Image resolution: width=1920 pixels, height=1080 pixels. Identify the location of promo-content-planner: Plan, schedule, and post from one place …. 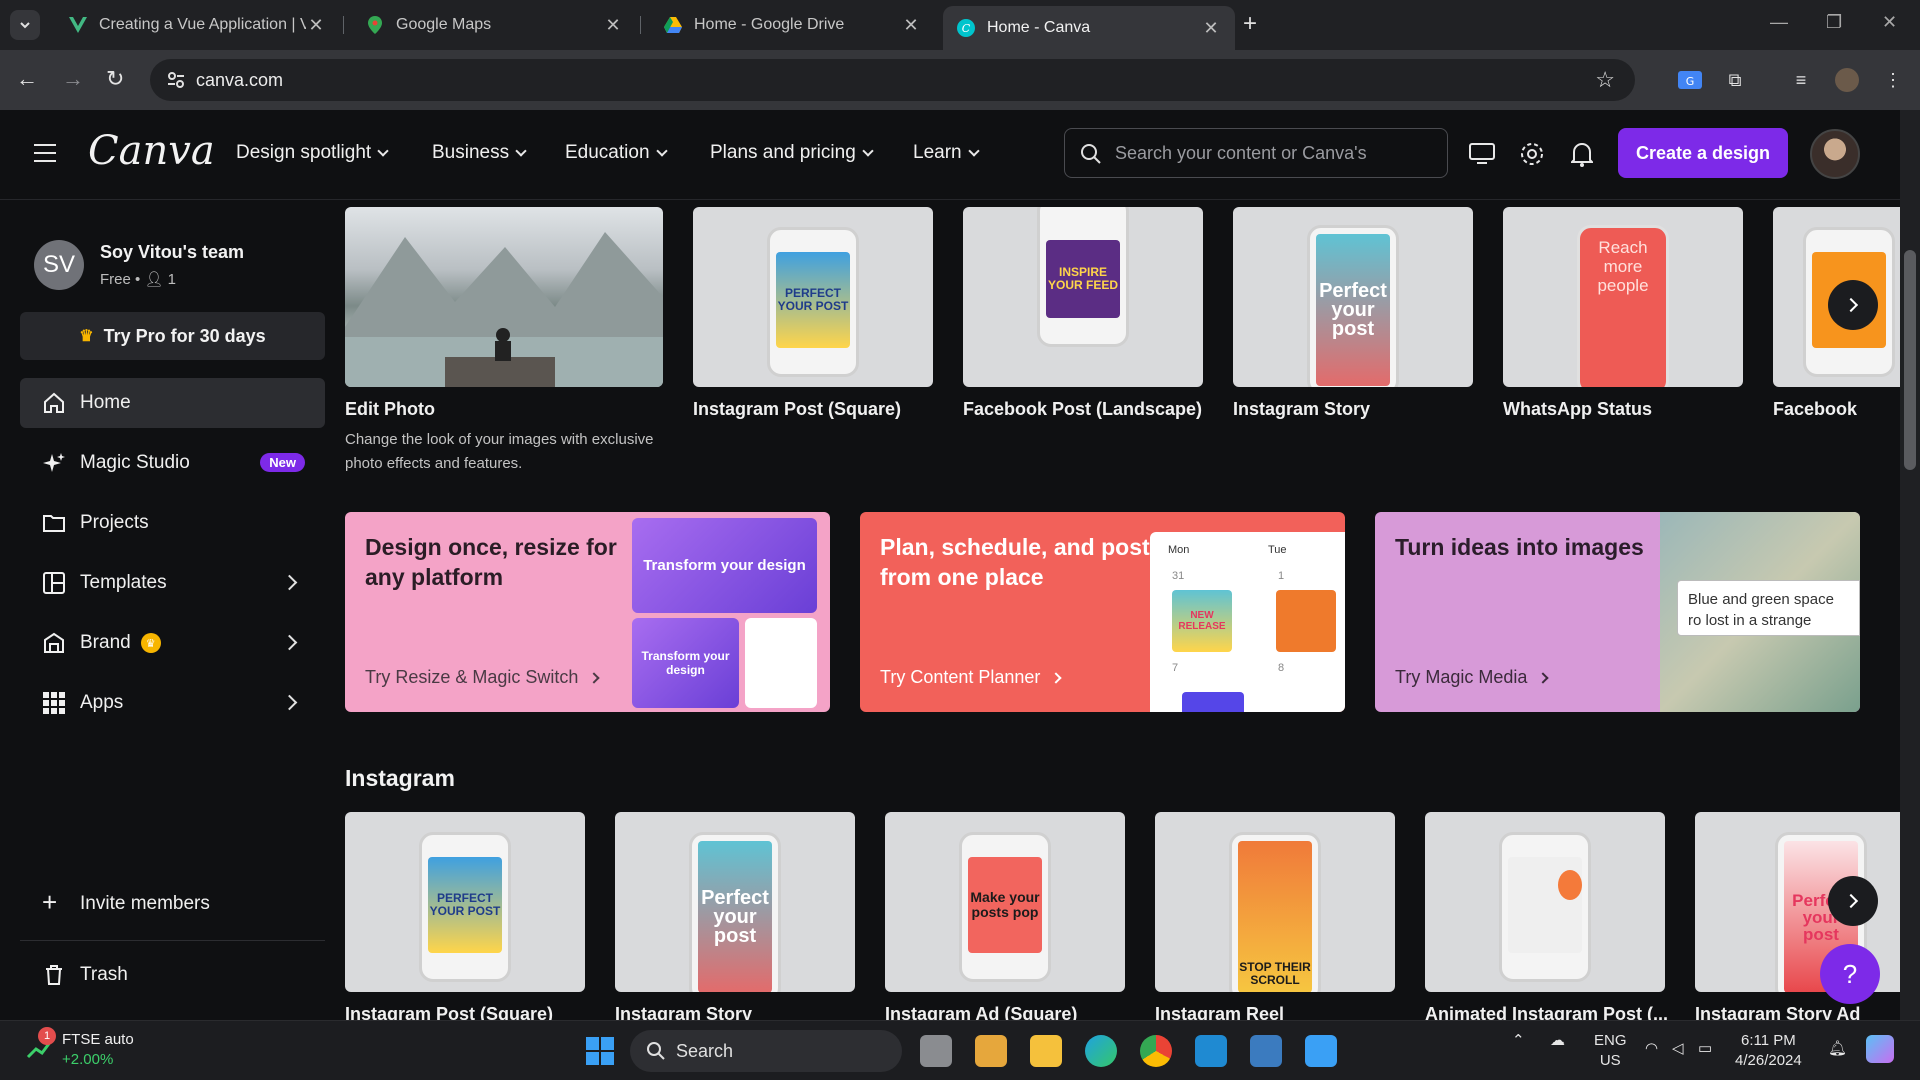
(1102, 612).